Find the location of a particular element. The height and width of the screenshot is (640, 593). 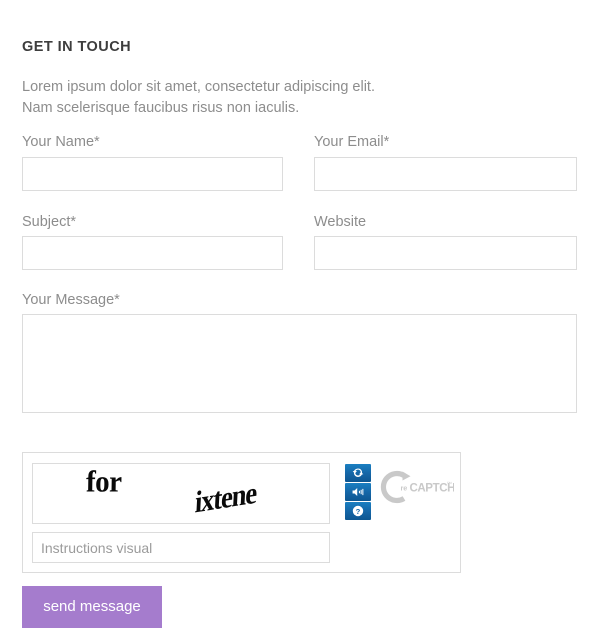

captcha-word-1: for is located at coordinates (103, 482).